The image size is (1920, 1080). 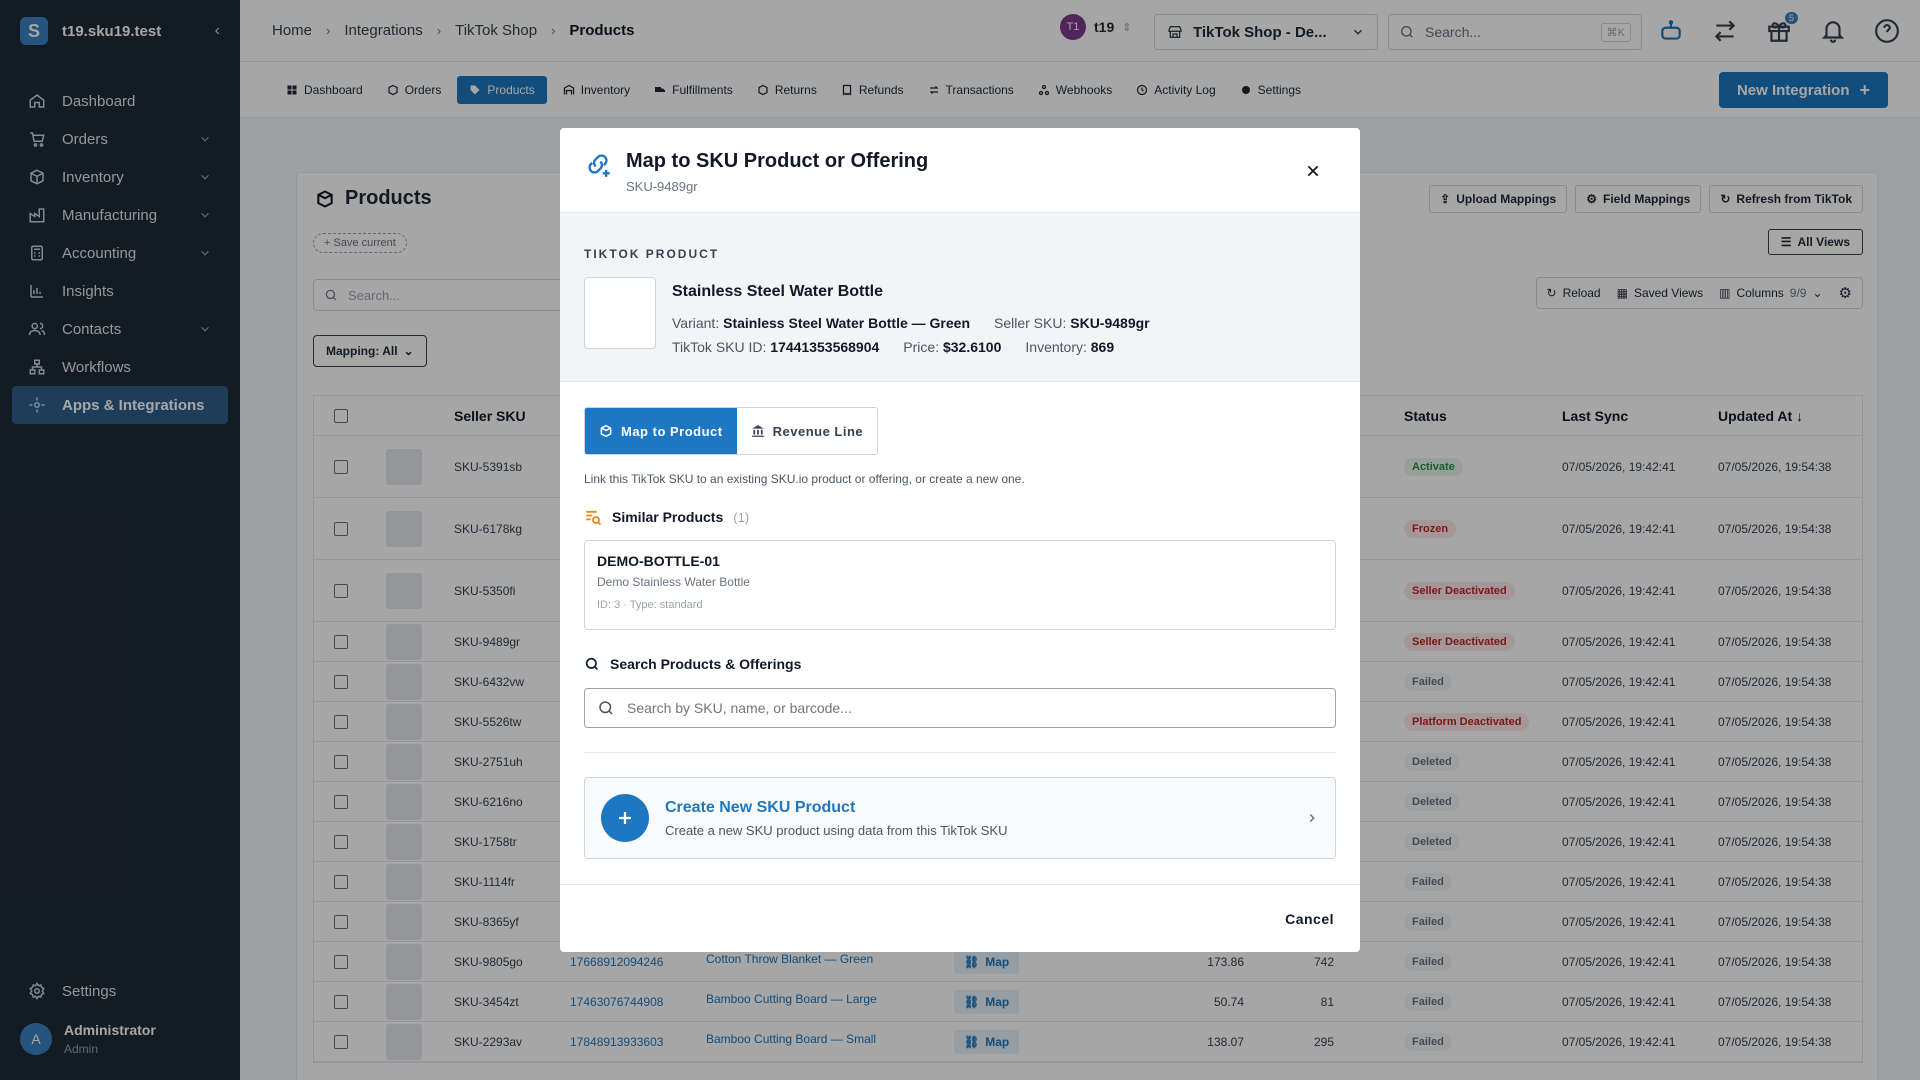 What do you see at coordinates (706, 664) in the screenshot?
I see `search-products-title: Search Products & Offerings` at bounding box center [706, 664].